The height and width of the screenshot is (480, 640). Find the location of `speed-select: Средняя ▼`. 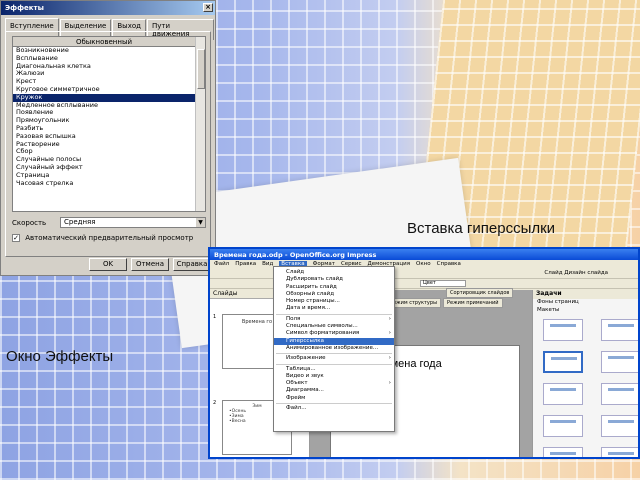

speed-select: Средняя ▼ is located at coordinates (133, 222).